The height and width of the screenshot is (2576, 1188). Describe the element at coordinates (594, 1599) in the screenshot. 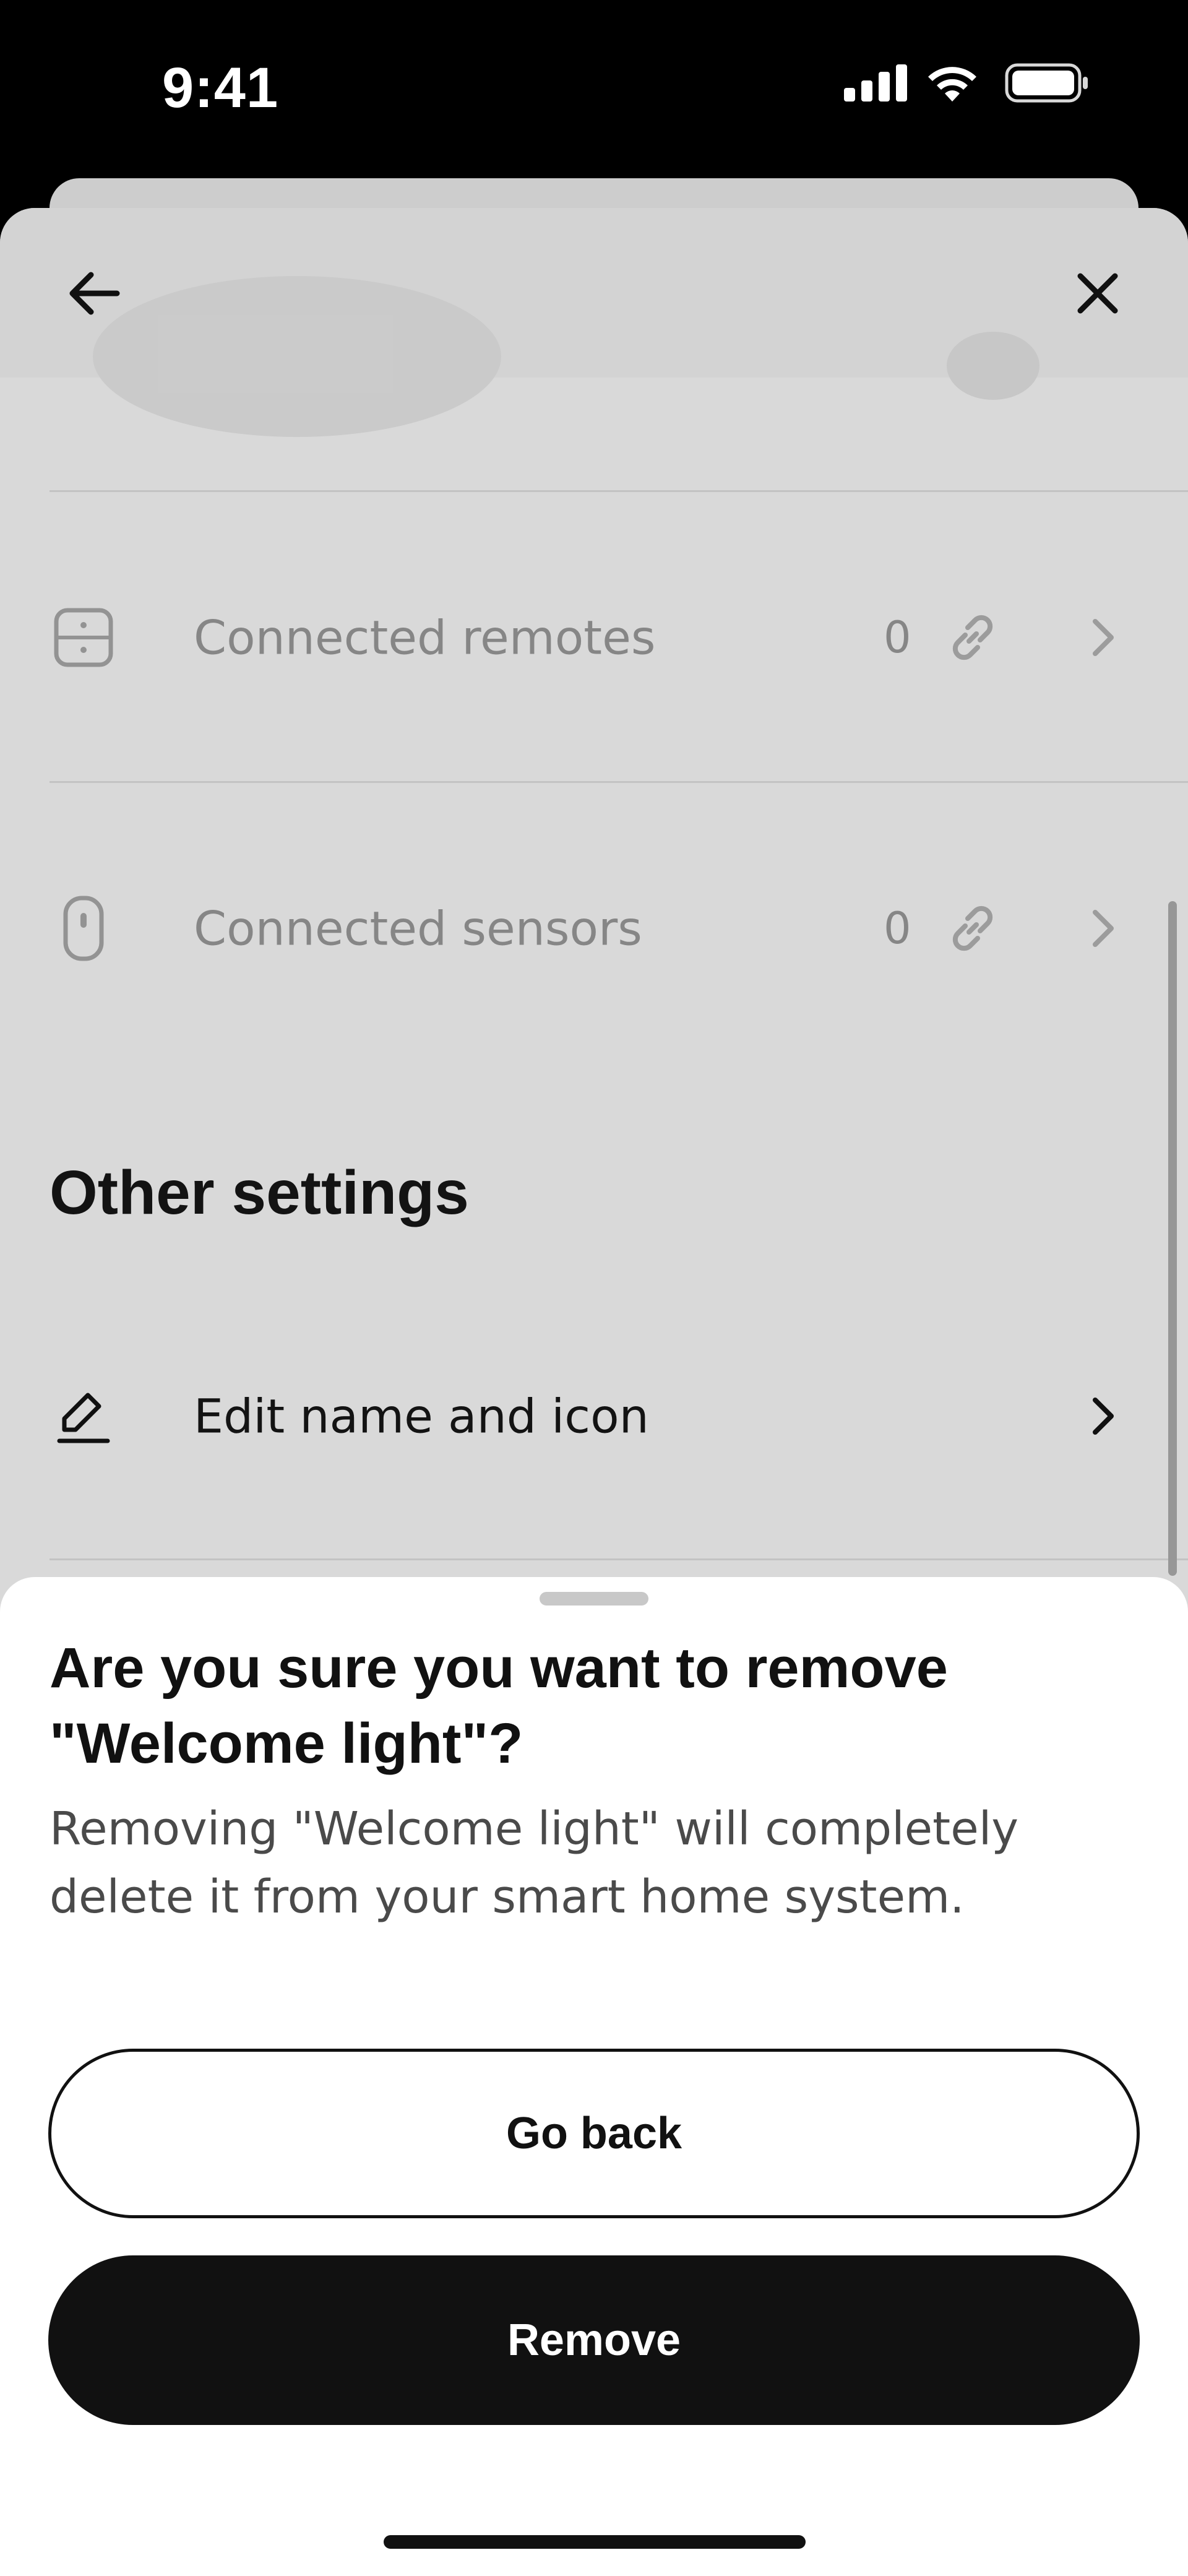

I see `drag-handle` at that location.